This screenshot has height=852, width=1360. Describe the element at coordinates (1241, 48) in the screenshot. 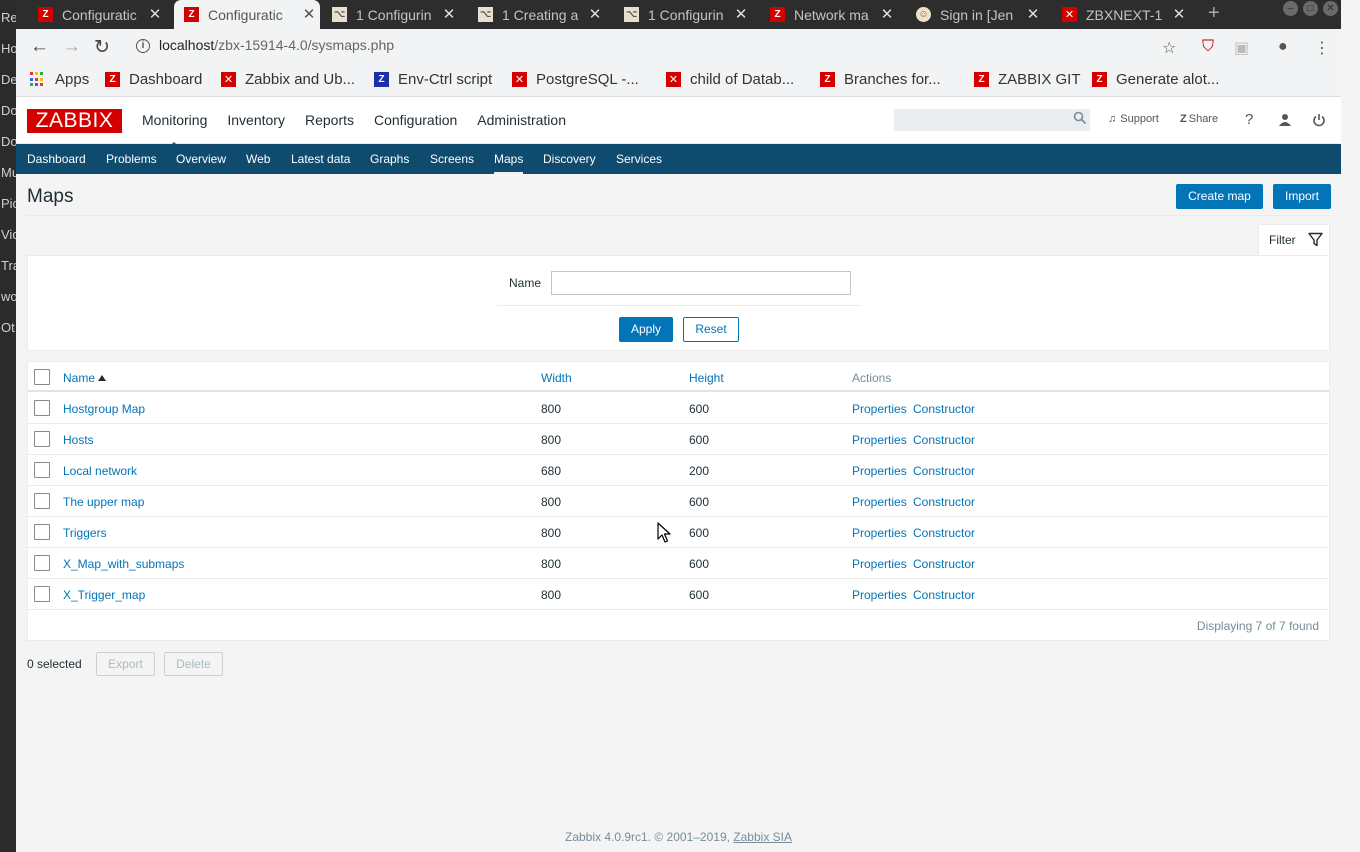

I see `zabbix-ext-icon: ▣` at that location.